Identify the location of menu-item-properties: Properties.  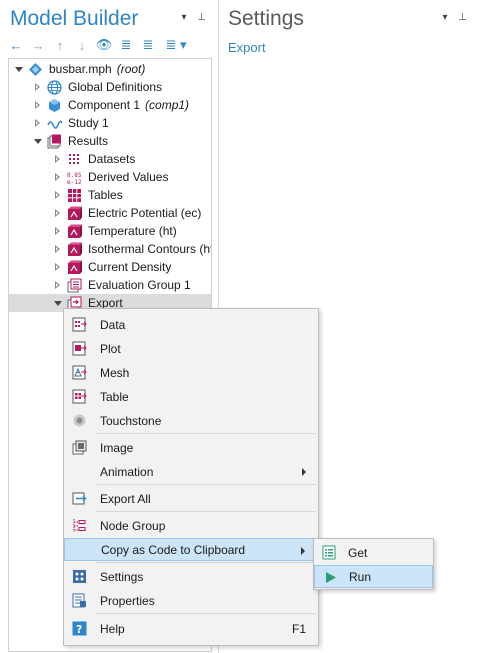
(191, 600).